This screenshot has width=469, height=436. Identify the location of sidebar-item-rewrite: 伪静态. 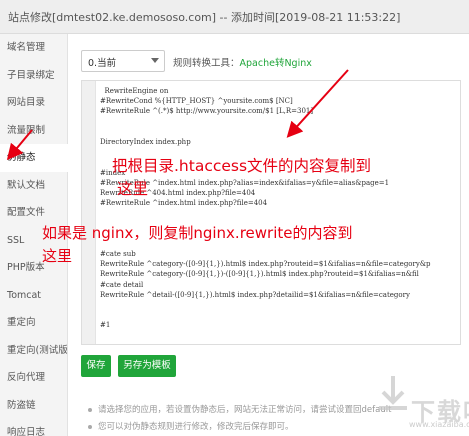
(34, 158).